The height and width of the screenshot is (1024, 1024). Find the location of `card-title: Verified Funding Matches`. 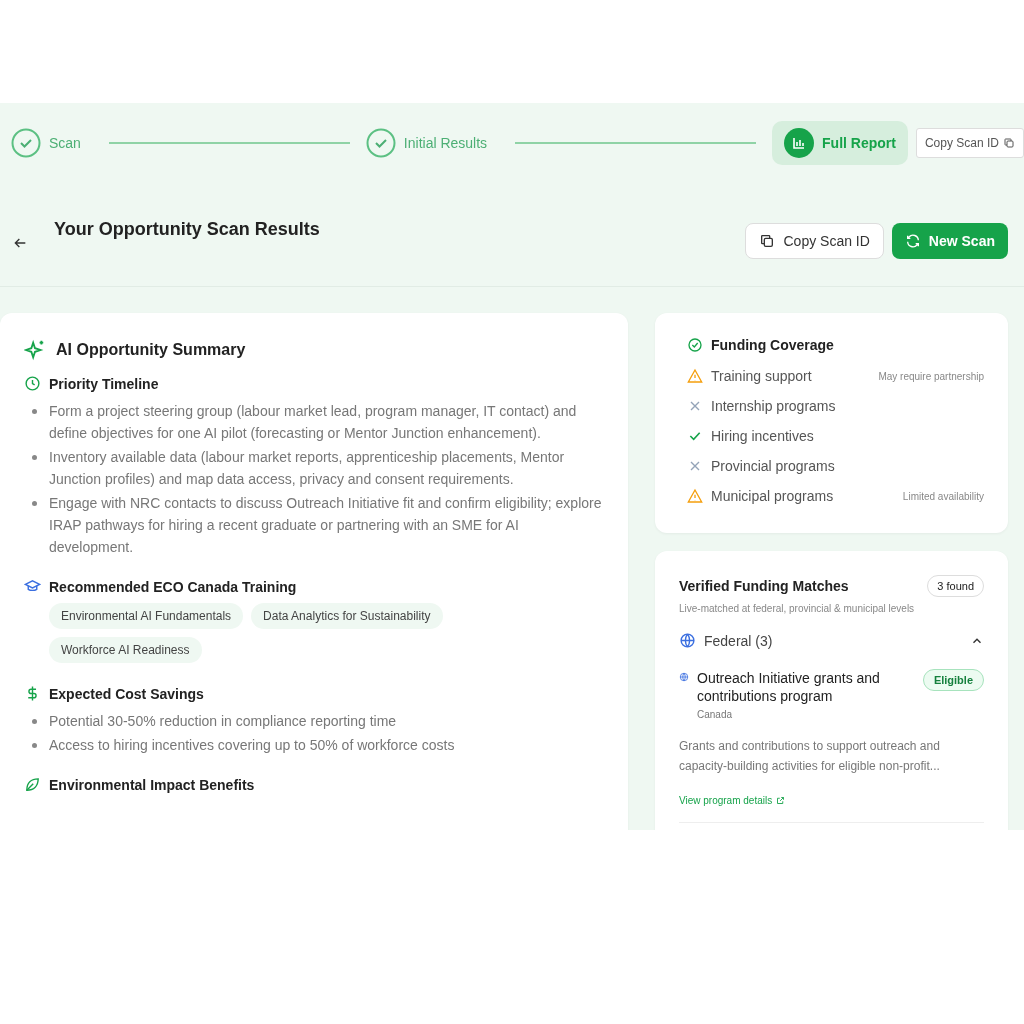

card-title: Verified Funding Matches is located at coordinates (764, 586).